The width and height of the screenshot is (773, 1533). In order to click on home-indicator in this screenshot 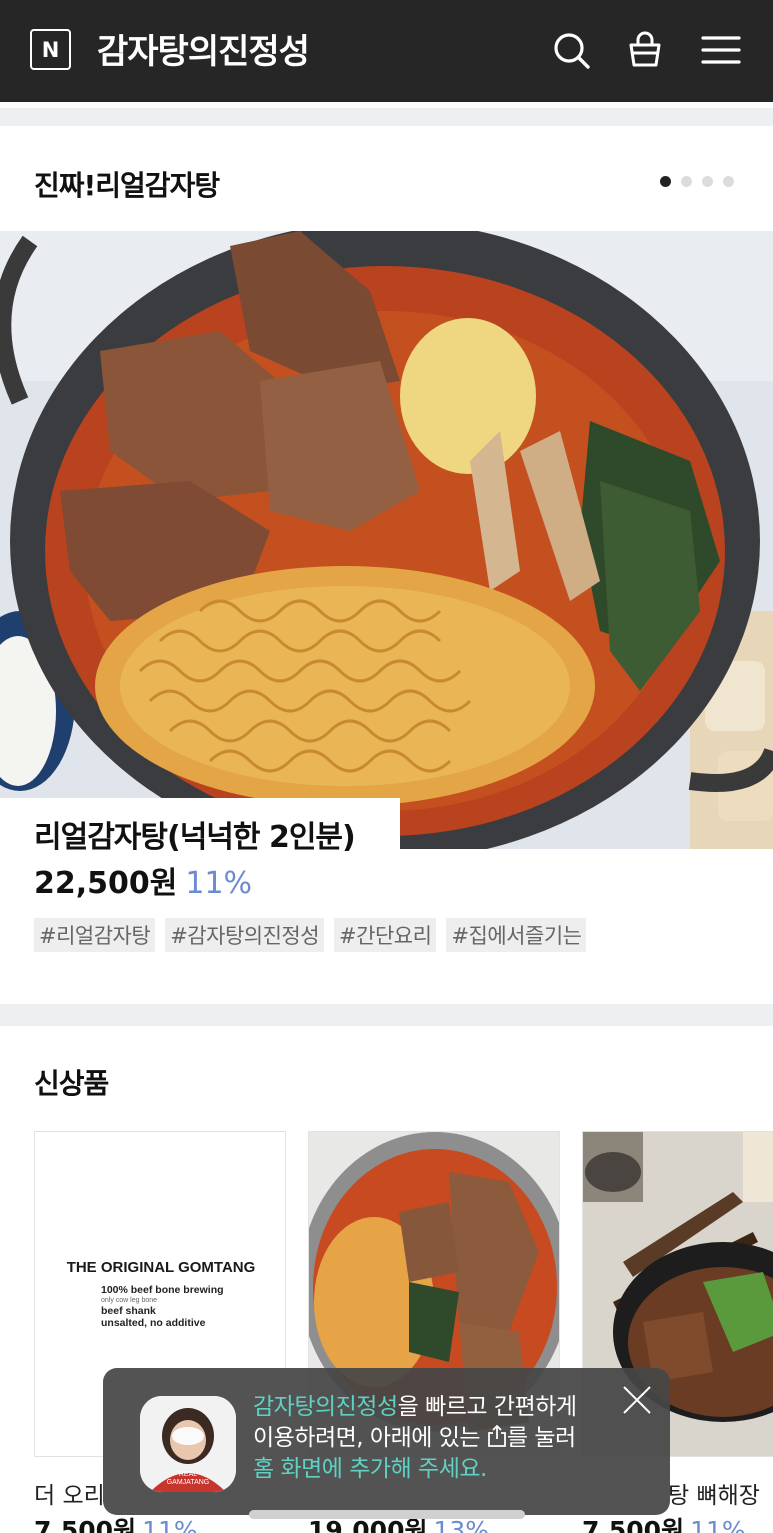, I will do `click(387, 1514)`.